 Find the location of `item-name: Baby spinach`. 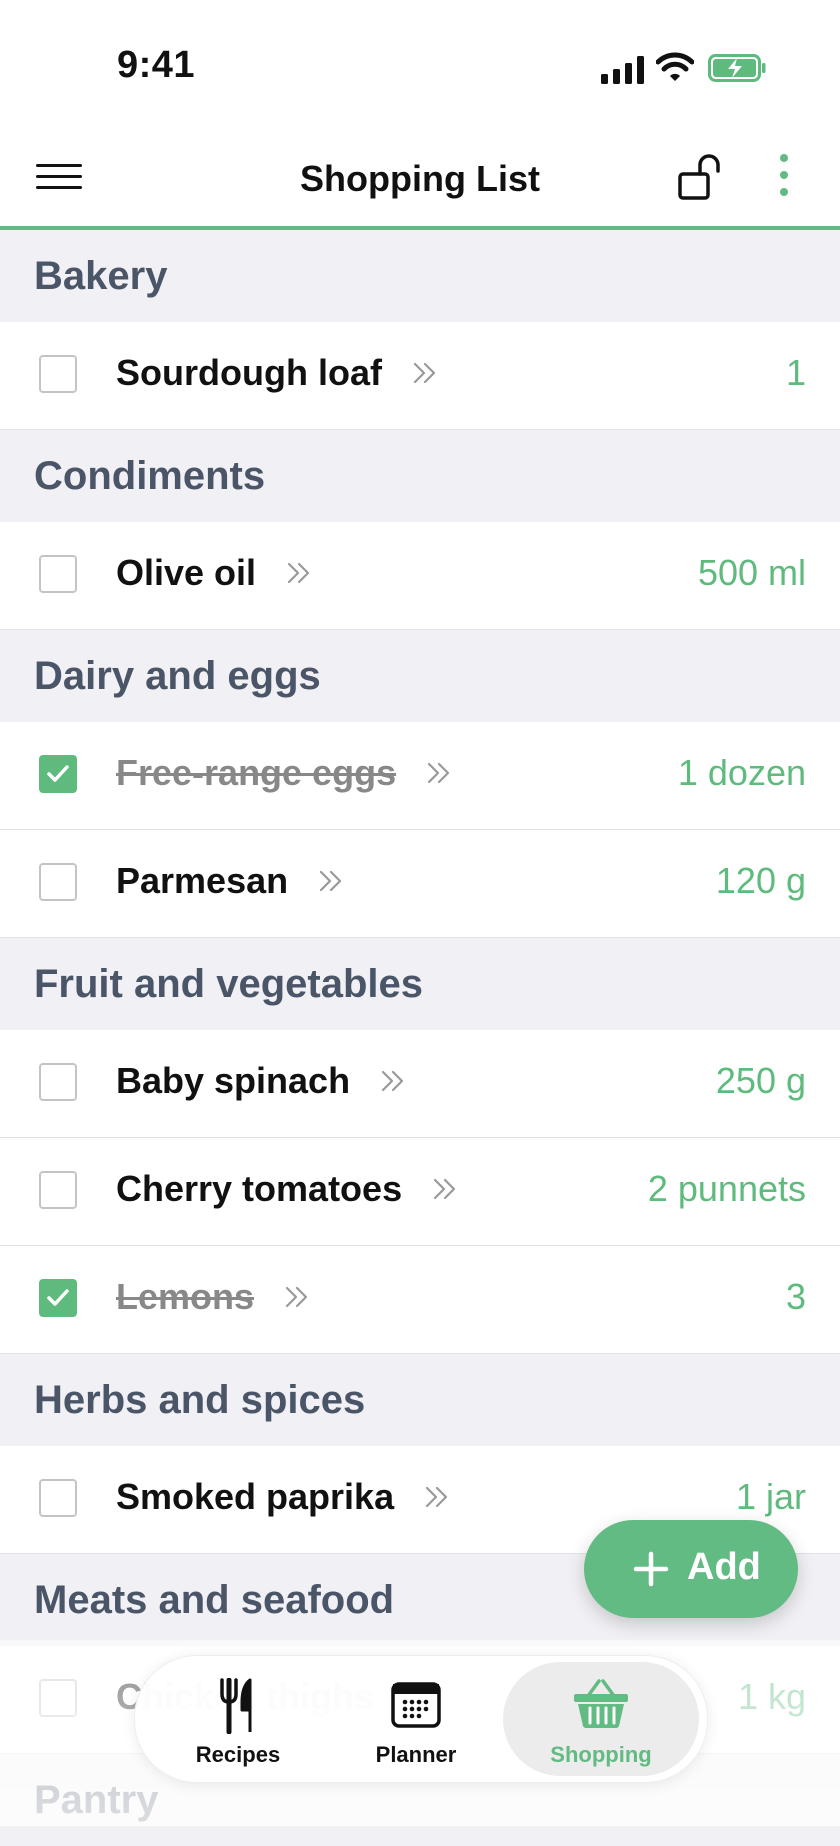

item-name: Baby spinach is located at coordinates (233, 1080).